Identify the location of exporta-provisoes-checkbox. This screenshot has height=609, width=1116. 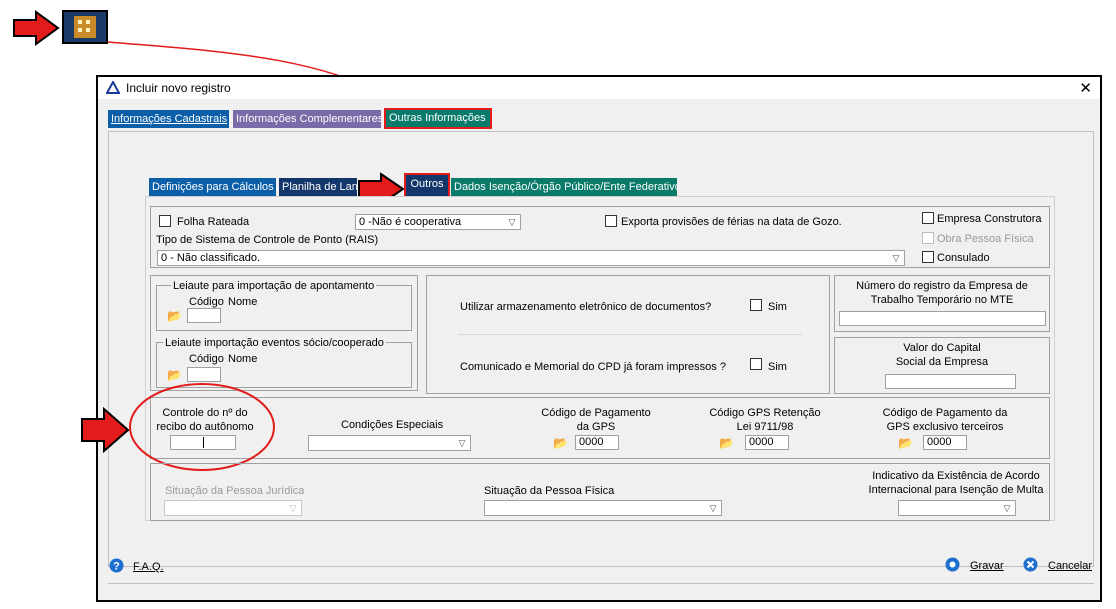
(611, 221).